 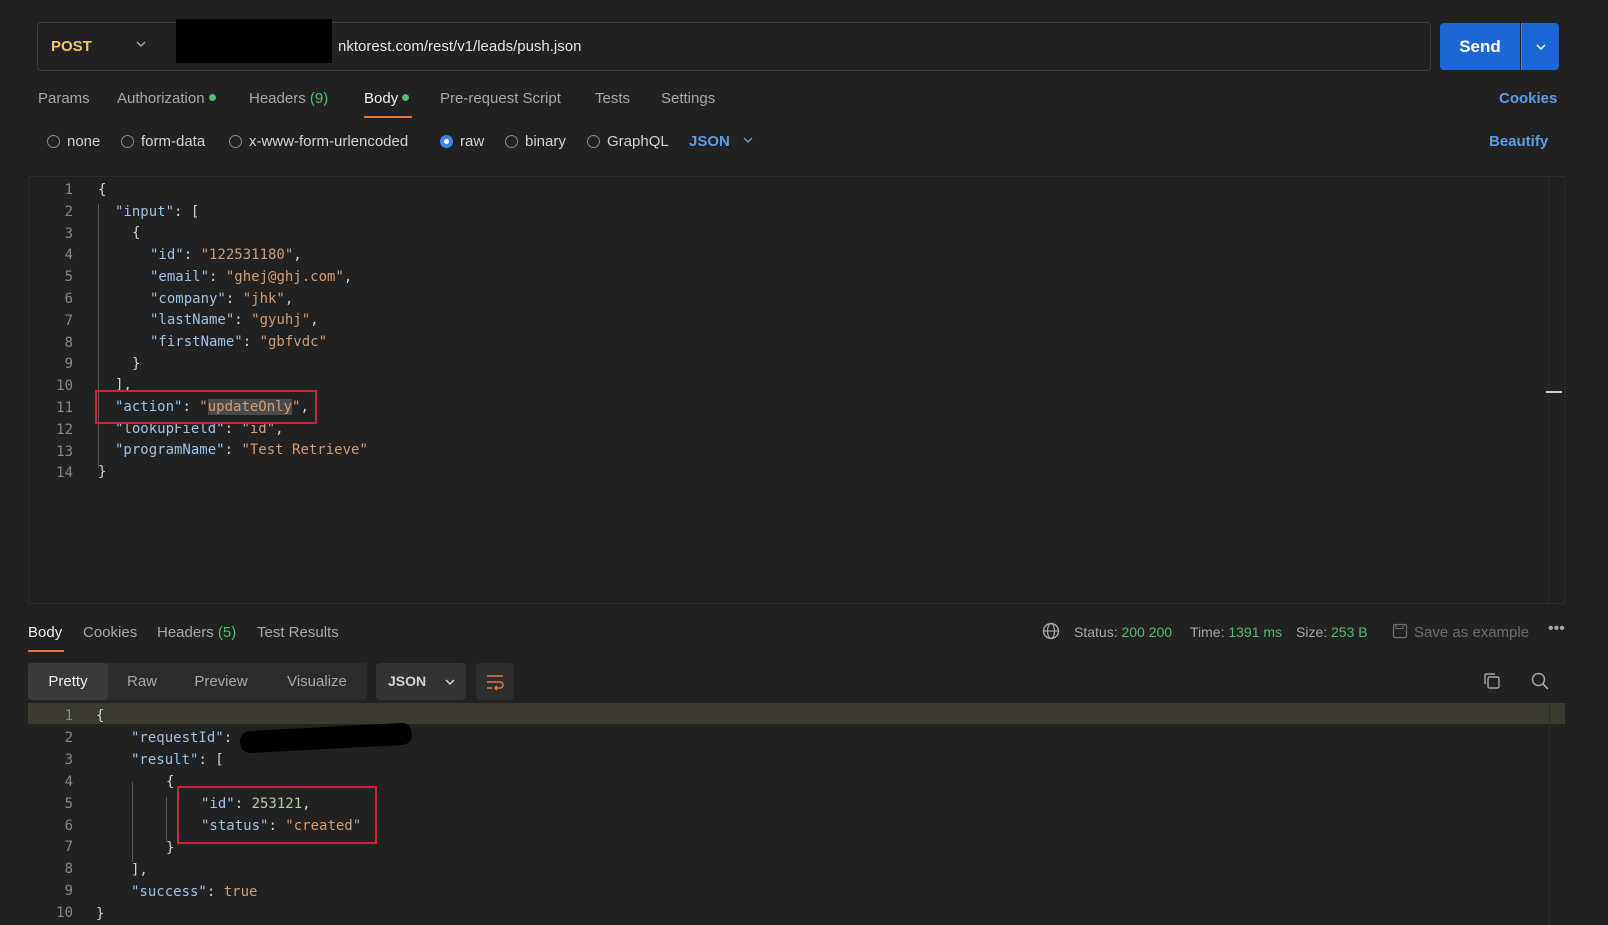 I want to click on json-value: "Test Retrieve", so click(x=304, y=450).